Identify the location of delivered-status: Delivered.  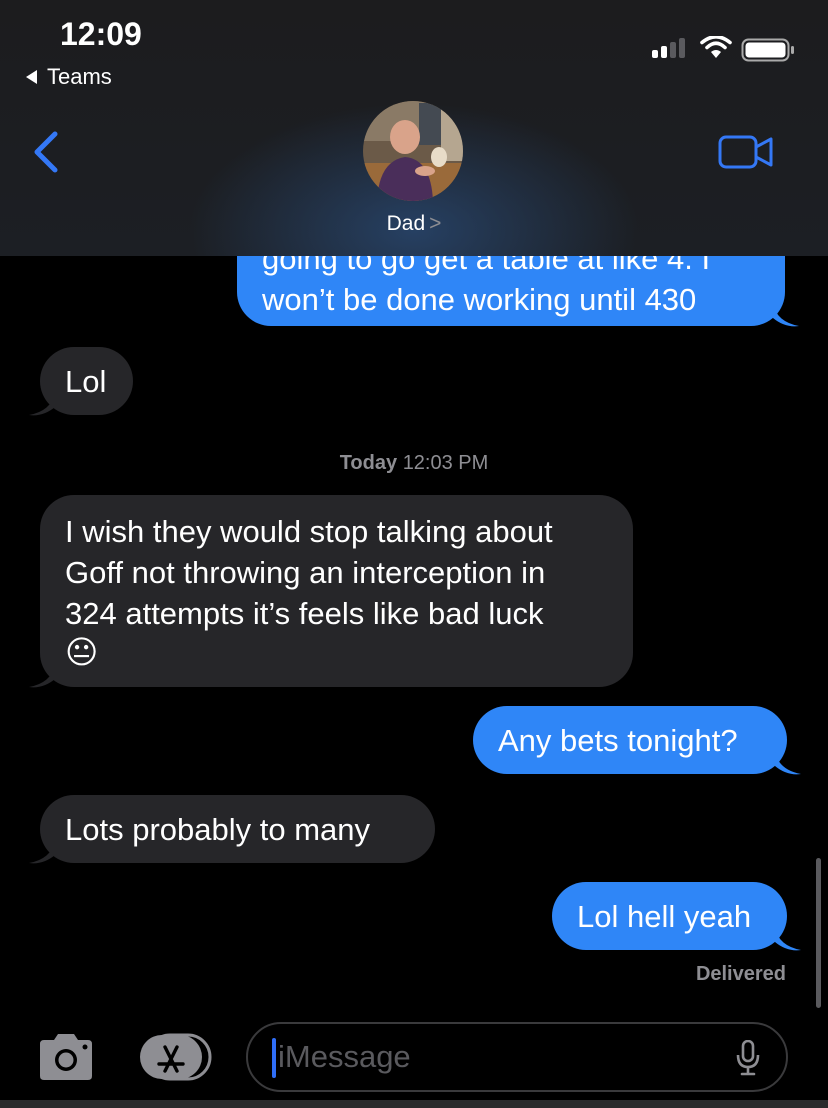
(740, 974).